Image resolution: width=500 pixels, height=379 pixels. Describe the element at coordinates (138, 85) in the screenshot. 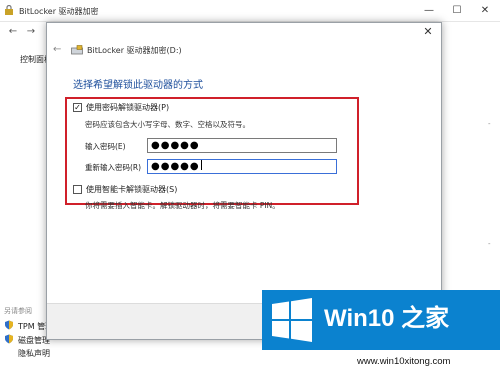

I see `dialog-heading: 选择希望解锁此驱动器的方式` at that location.